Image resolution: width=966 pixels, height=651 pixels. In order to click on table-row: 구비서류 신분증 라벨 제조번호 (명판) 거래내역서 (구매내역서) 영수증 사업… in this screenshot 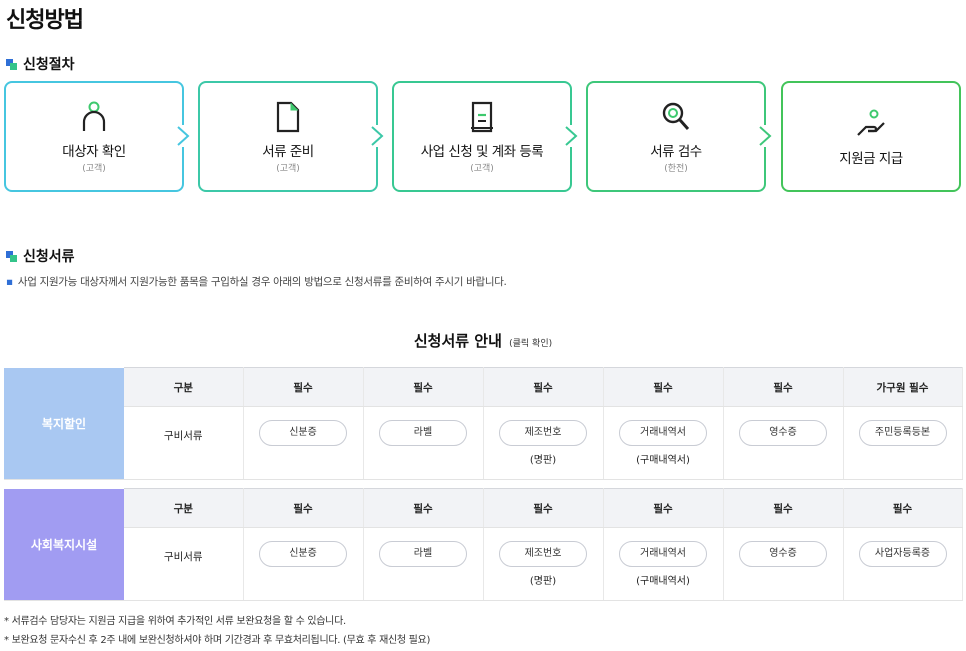, I will do `click(483, 564)`.